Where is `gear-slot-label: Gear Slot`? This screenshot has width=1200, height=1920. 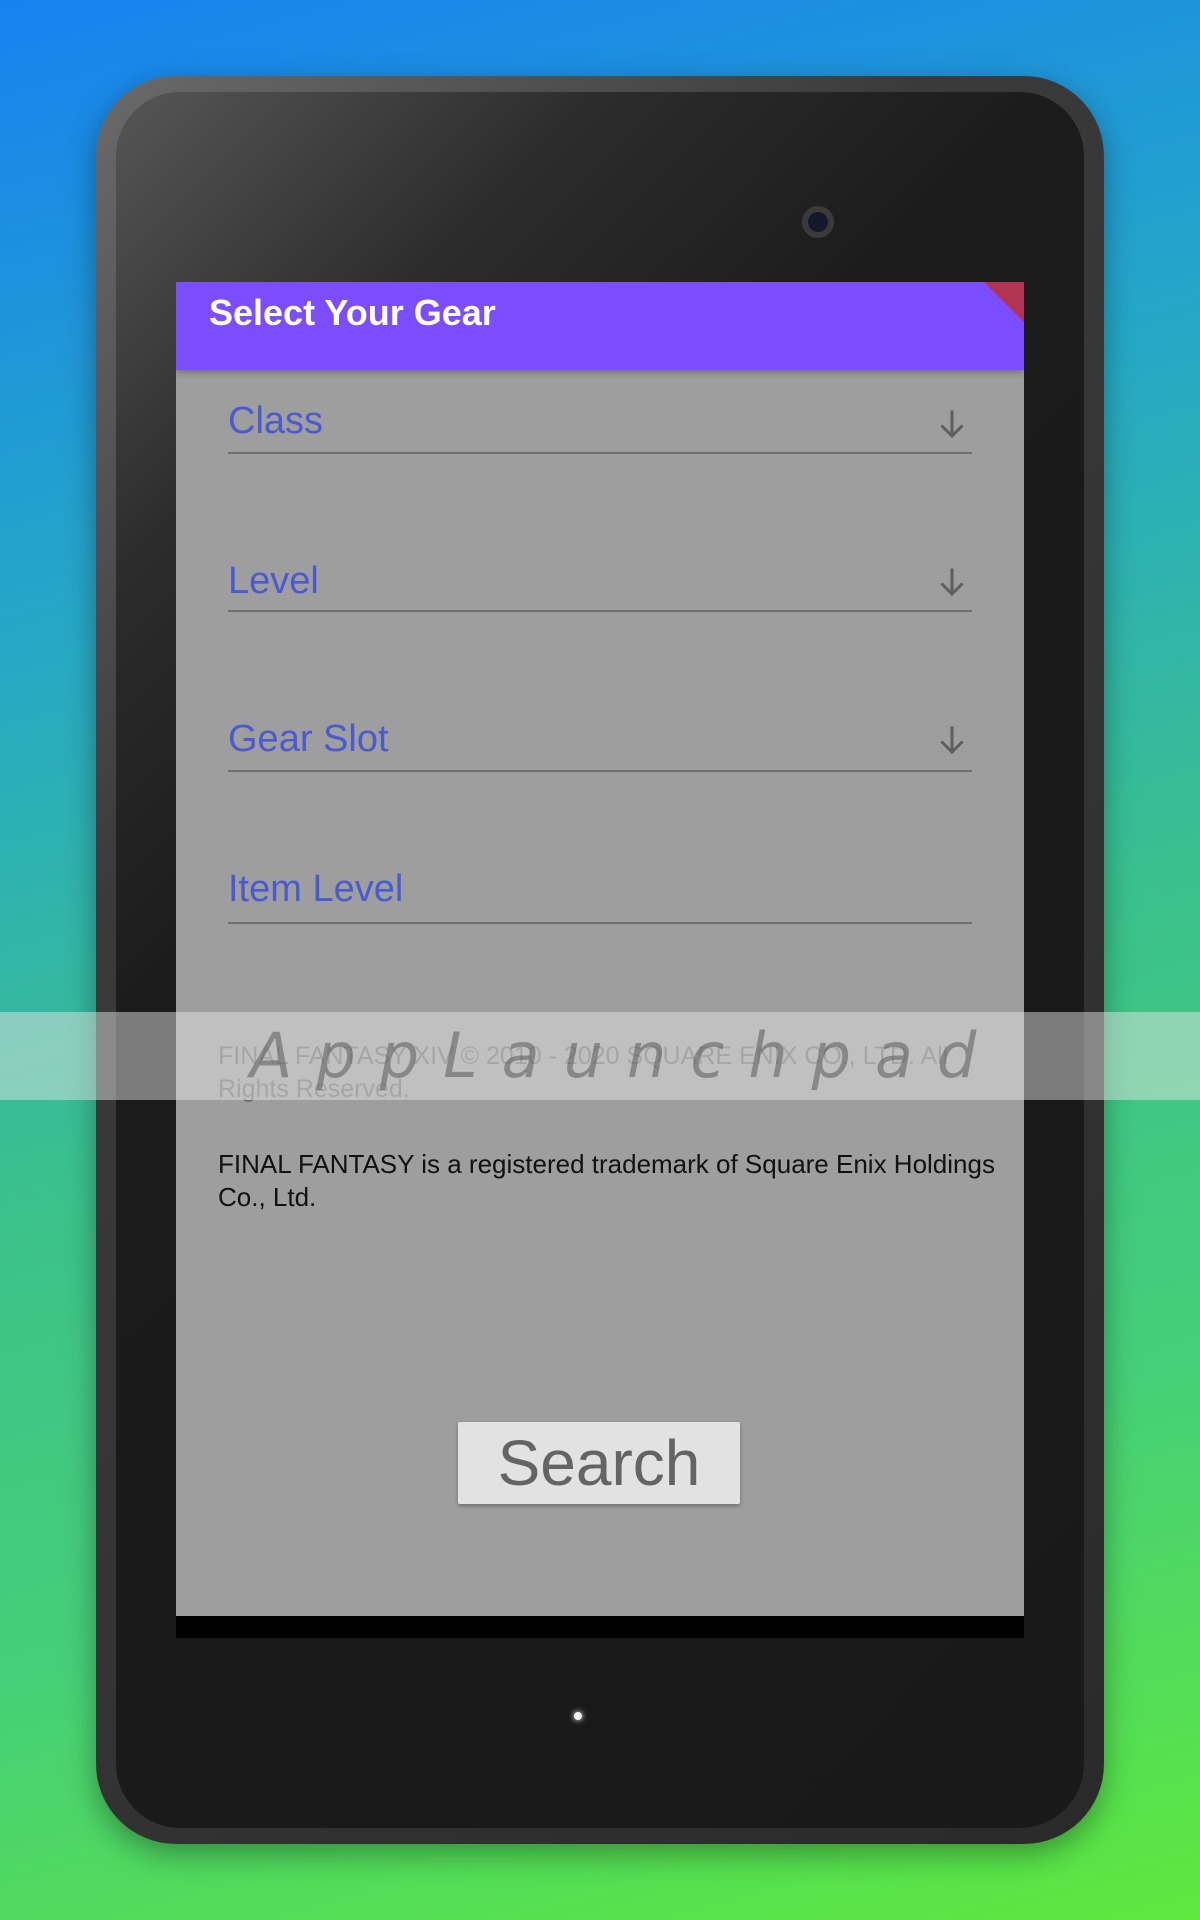 gear-slot-label: Gear Slot is located at coordinates (308, 739).